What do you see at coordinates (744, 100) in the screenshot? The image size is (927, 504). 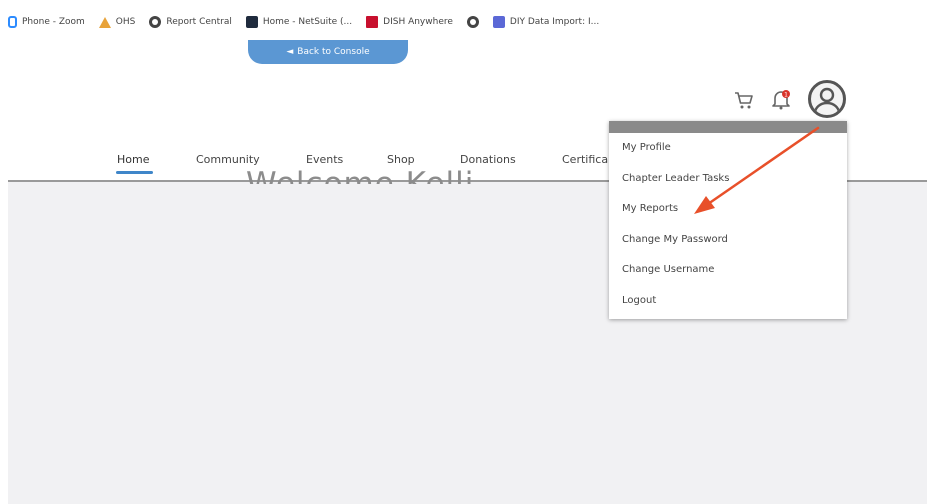 I see `cart-icon` at bounding box center [744, 100].